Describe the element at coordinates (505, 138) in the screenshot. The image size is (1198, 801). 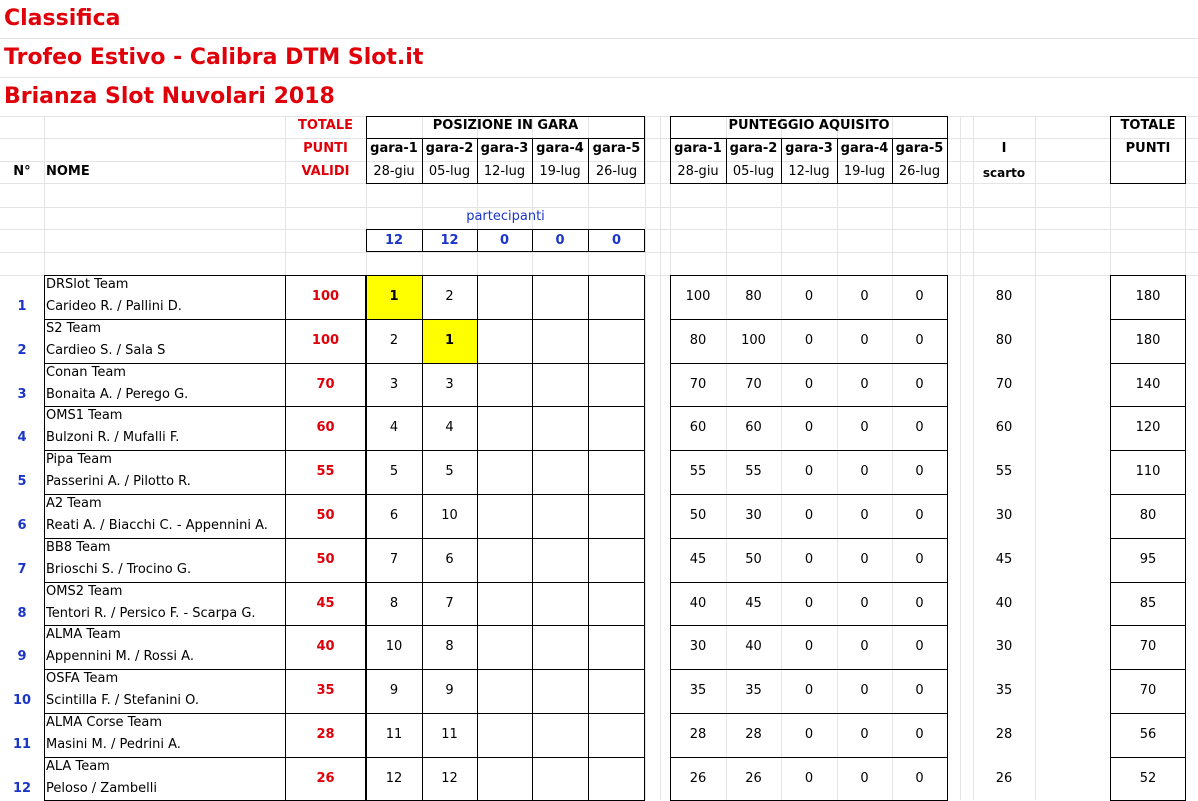
I see `posizione-divider` at that location.